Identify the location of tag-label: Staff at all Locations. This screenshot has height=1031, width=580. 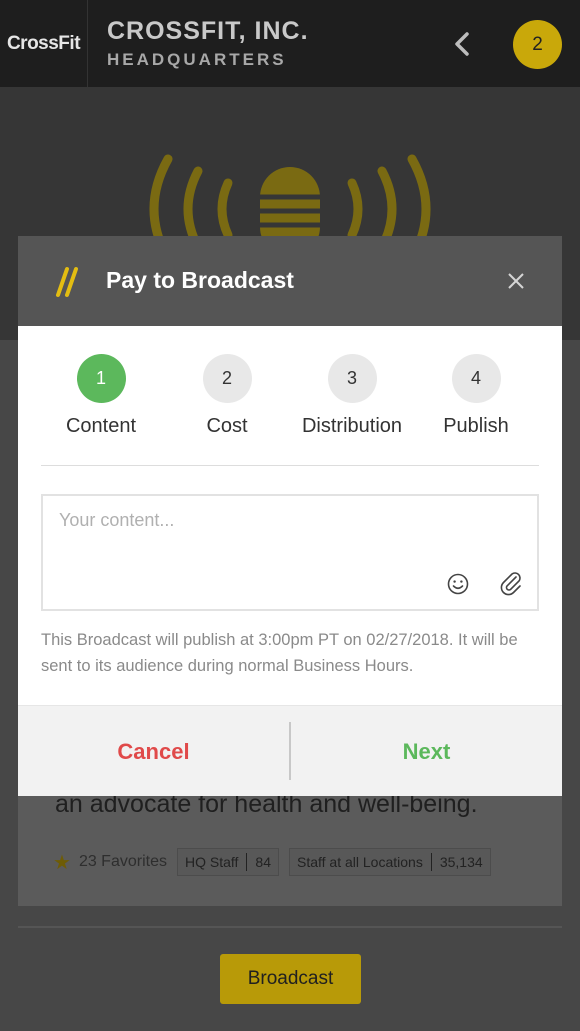
(360, 862).